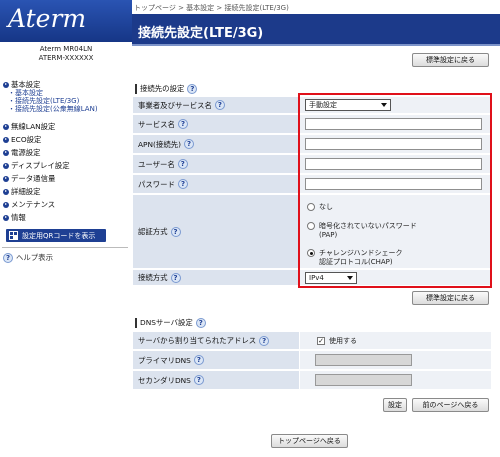  Describe the element at coordinates (164, 380) in the screenshot. I see `label-text: セカンダリDNS` at that location.